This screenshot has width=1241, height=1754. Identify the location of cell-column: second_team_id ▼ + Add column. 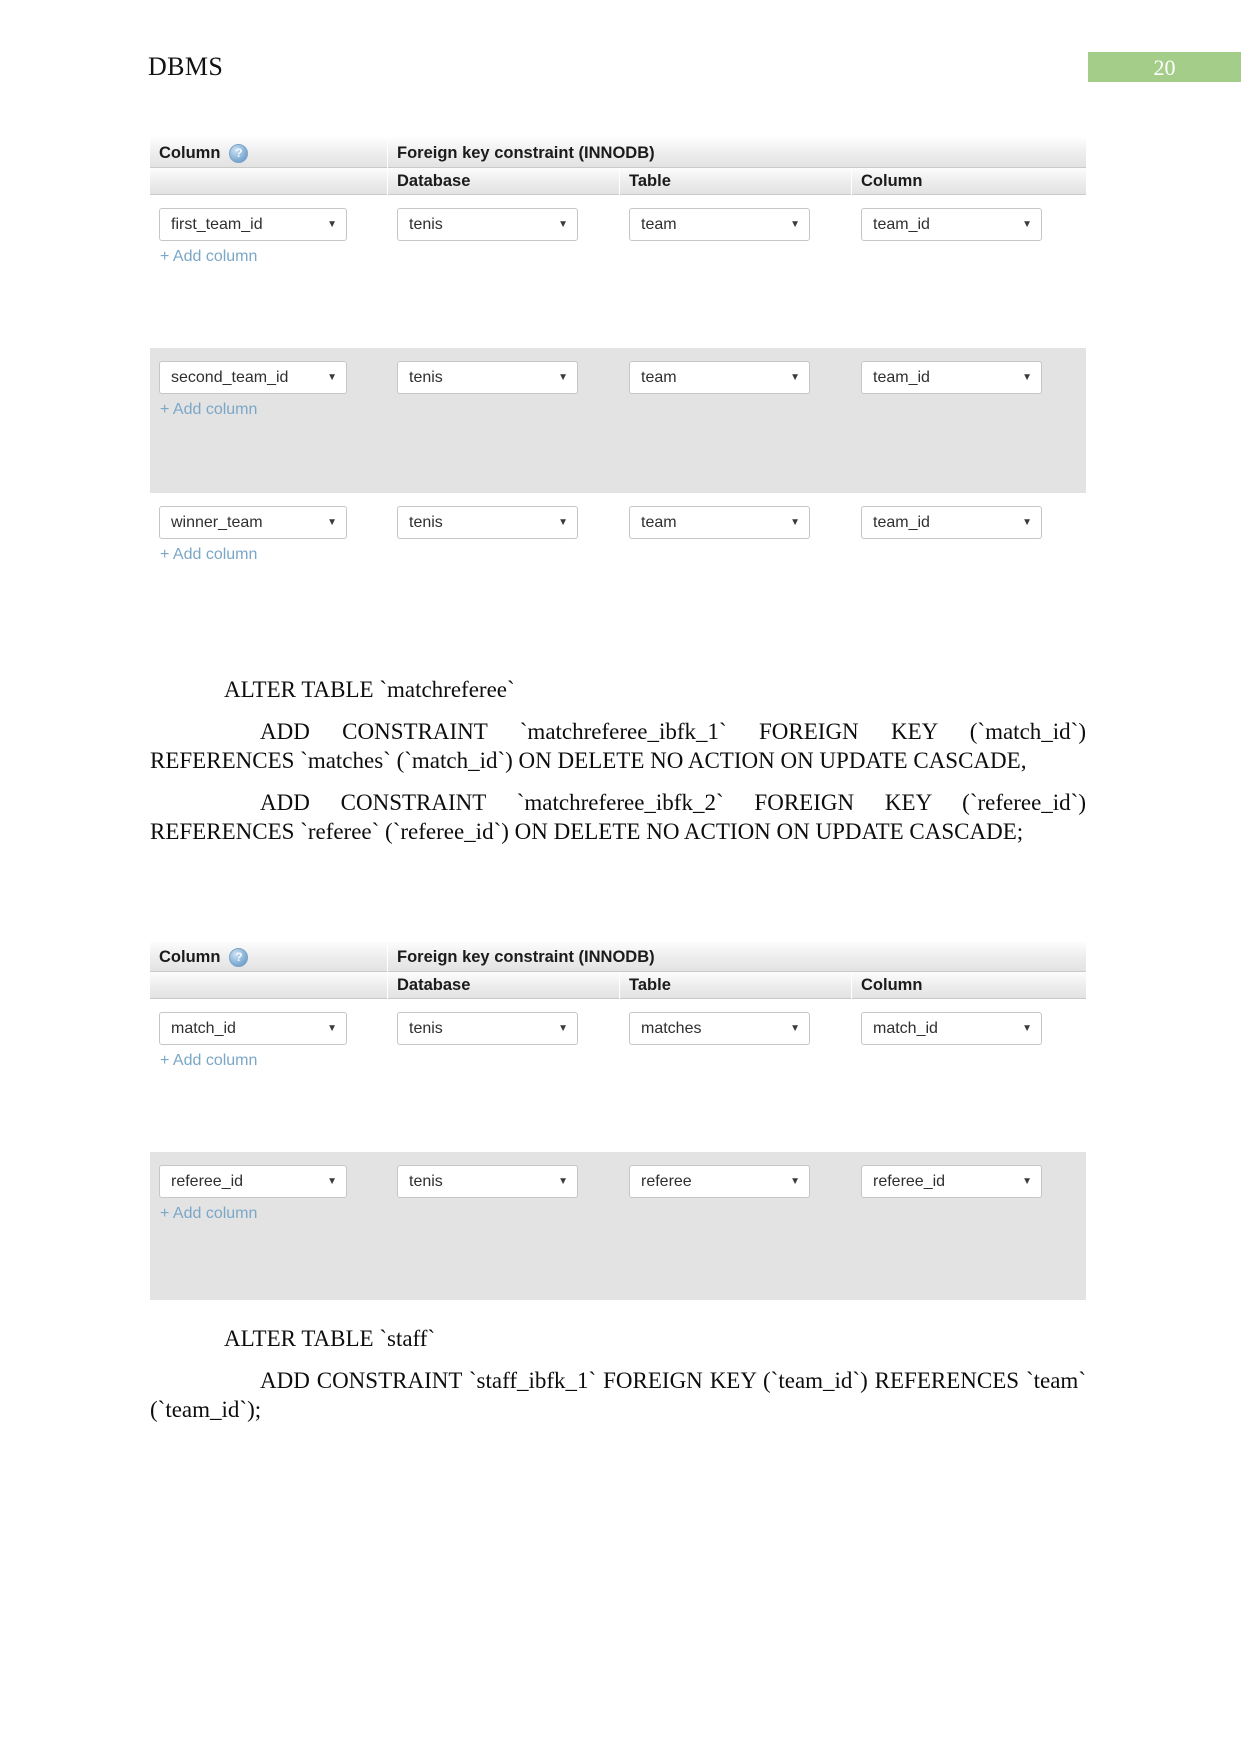
(269, 383).